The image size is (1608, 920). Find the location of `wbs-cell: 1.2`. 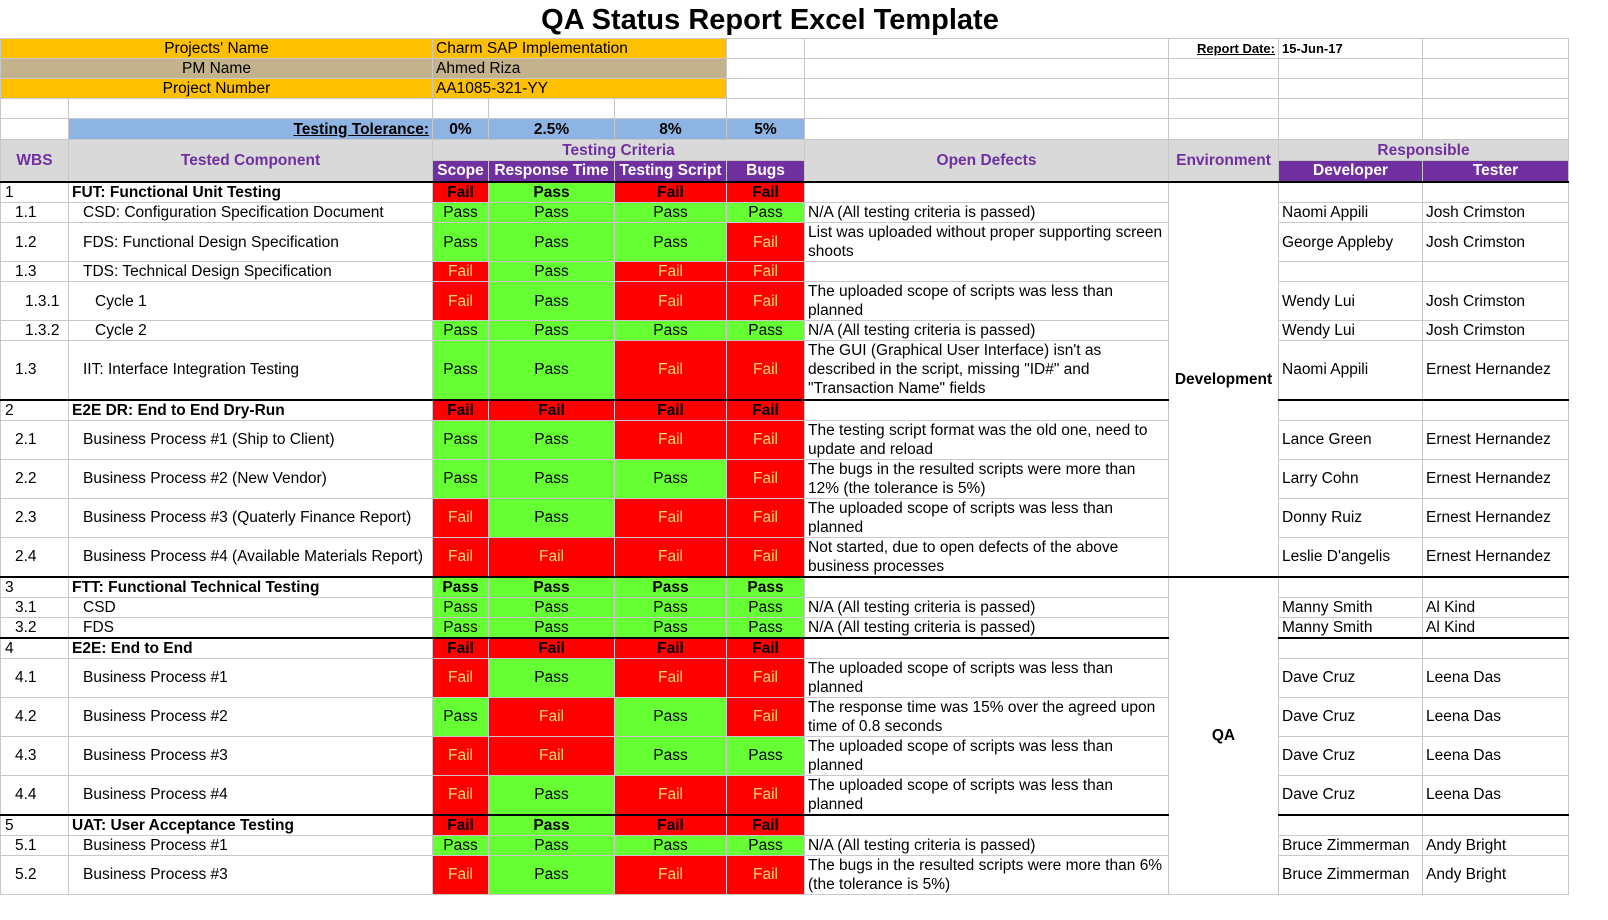

wbs-cell: 1.2 is located at coordinates (34, 242).